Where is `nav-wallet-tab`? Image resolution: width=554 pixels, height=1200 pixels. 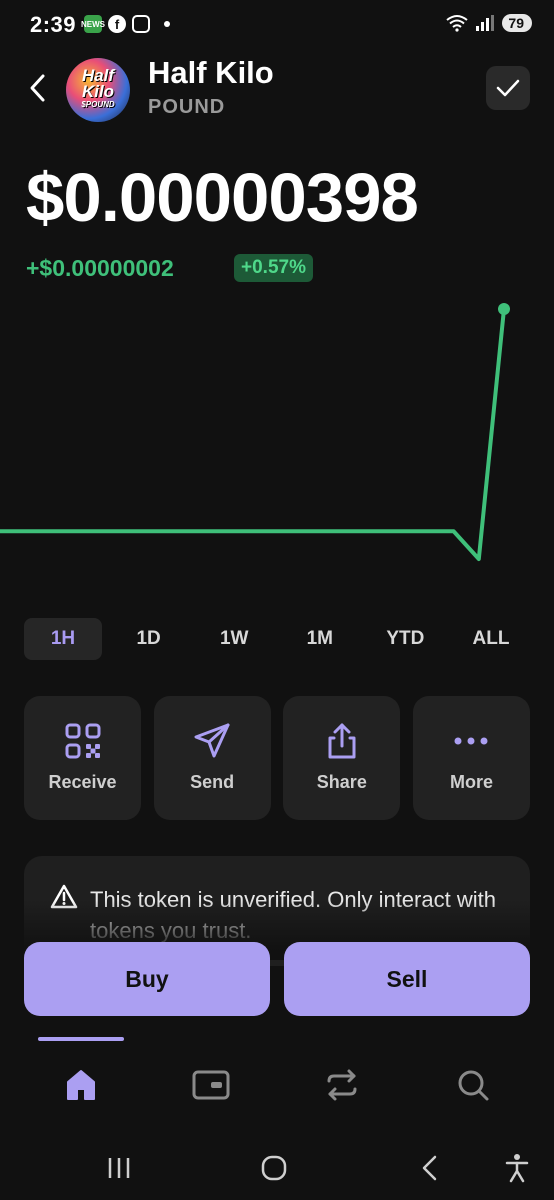 nav-wallet-tab is located at coordinates (211, 1085).